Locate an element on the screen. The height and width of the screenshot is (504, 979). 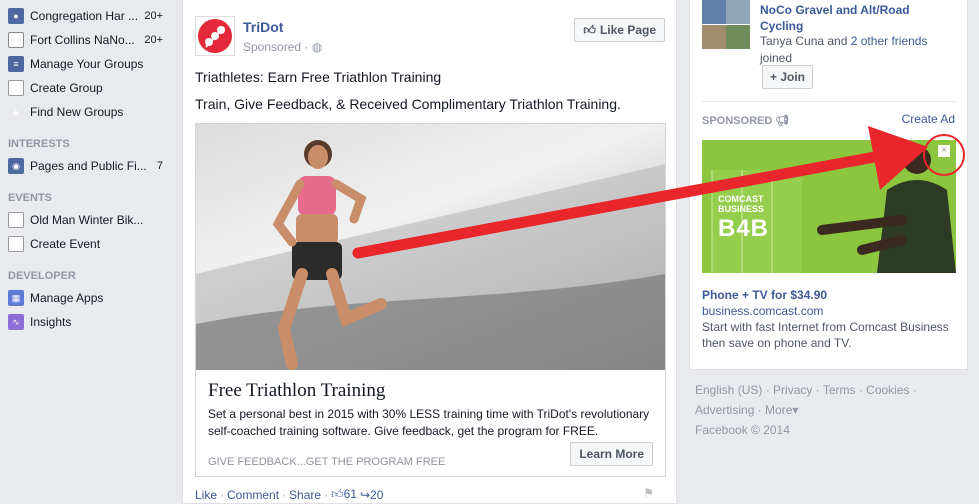
other-friends-link: 2 other friends is located at coordinates (889, 41).